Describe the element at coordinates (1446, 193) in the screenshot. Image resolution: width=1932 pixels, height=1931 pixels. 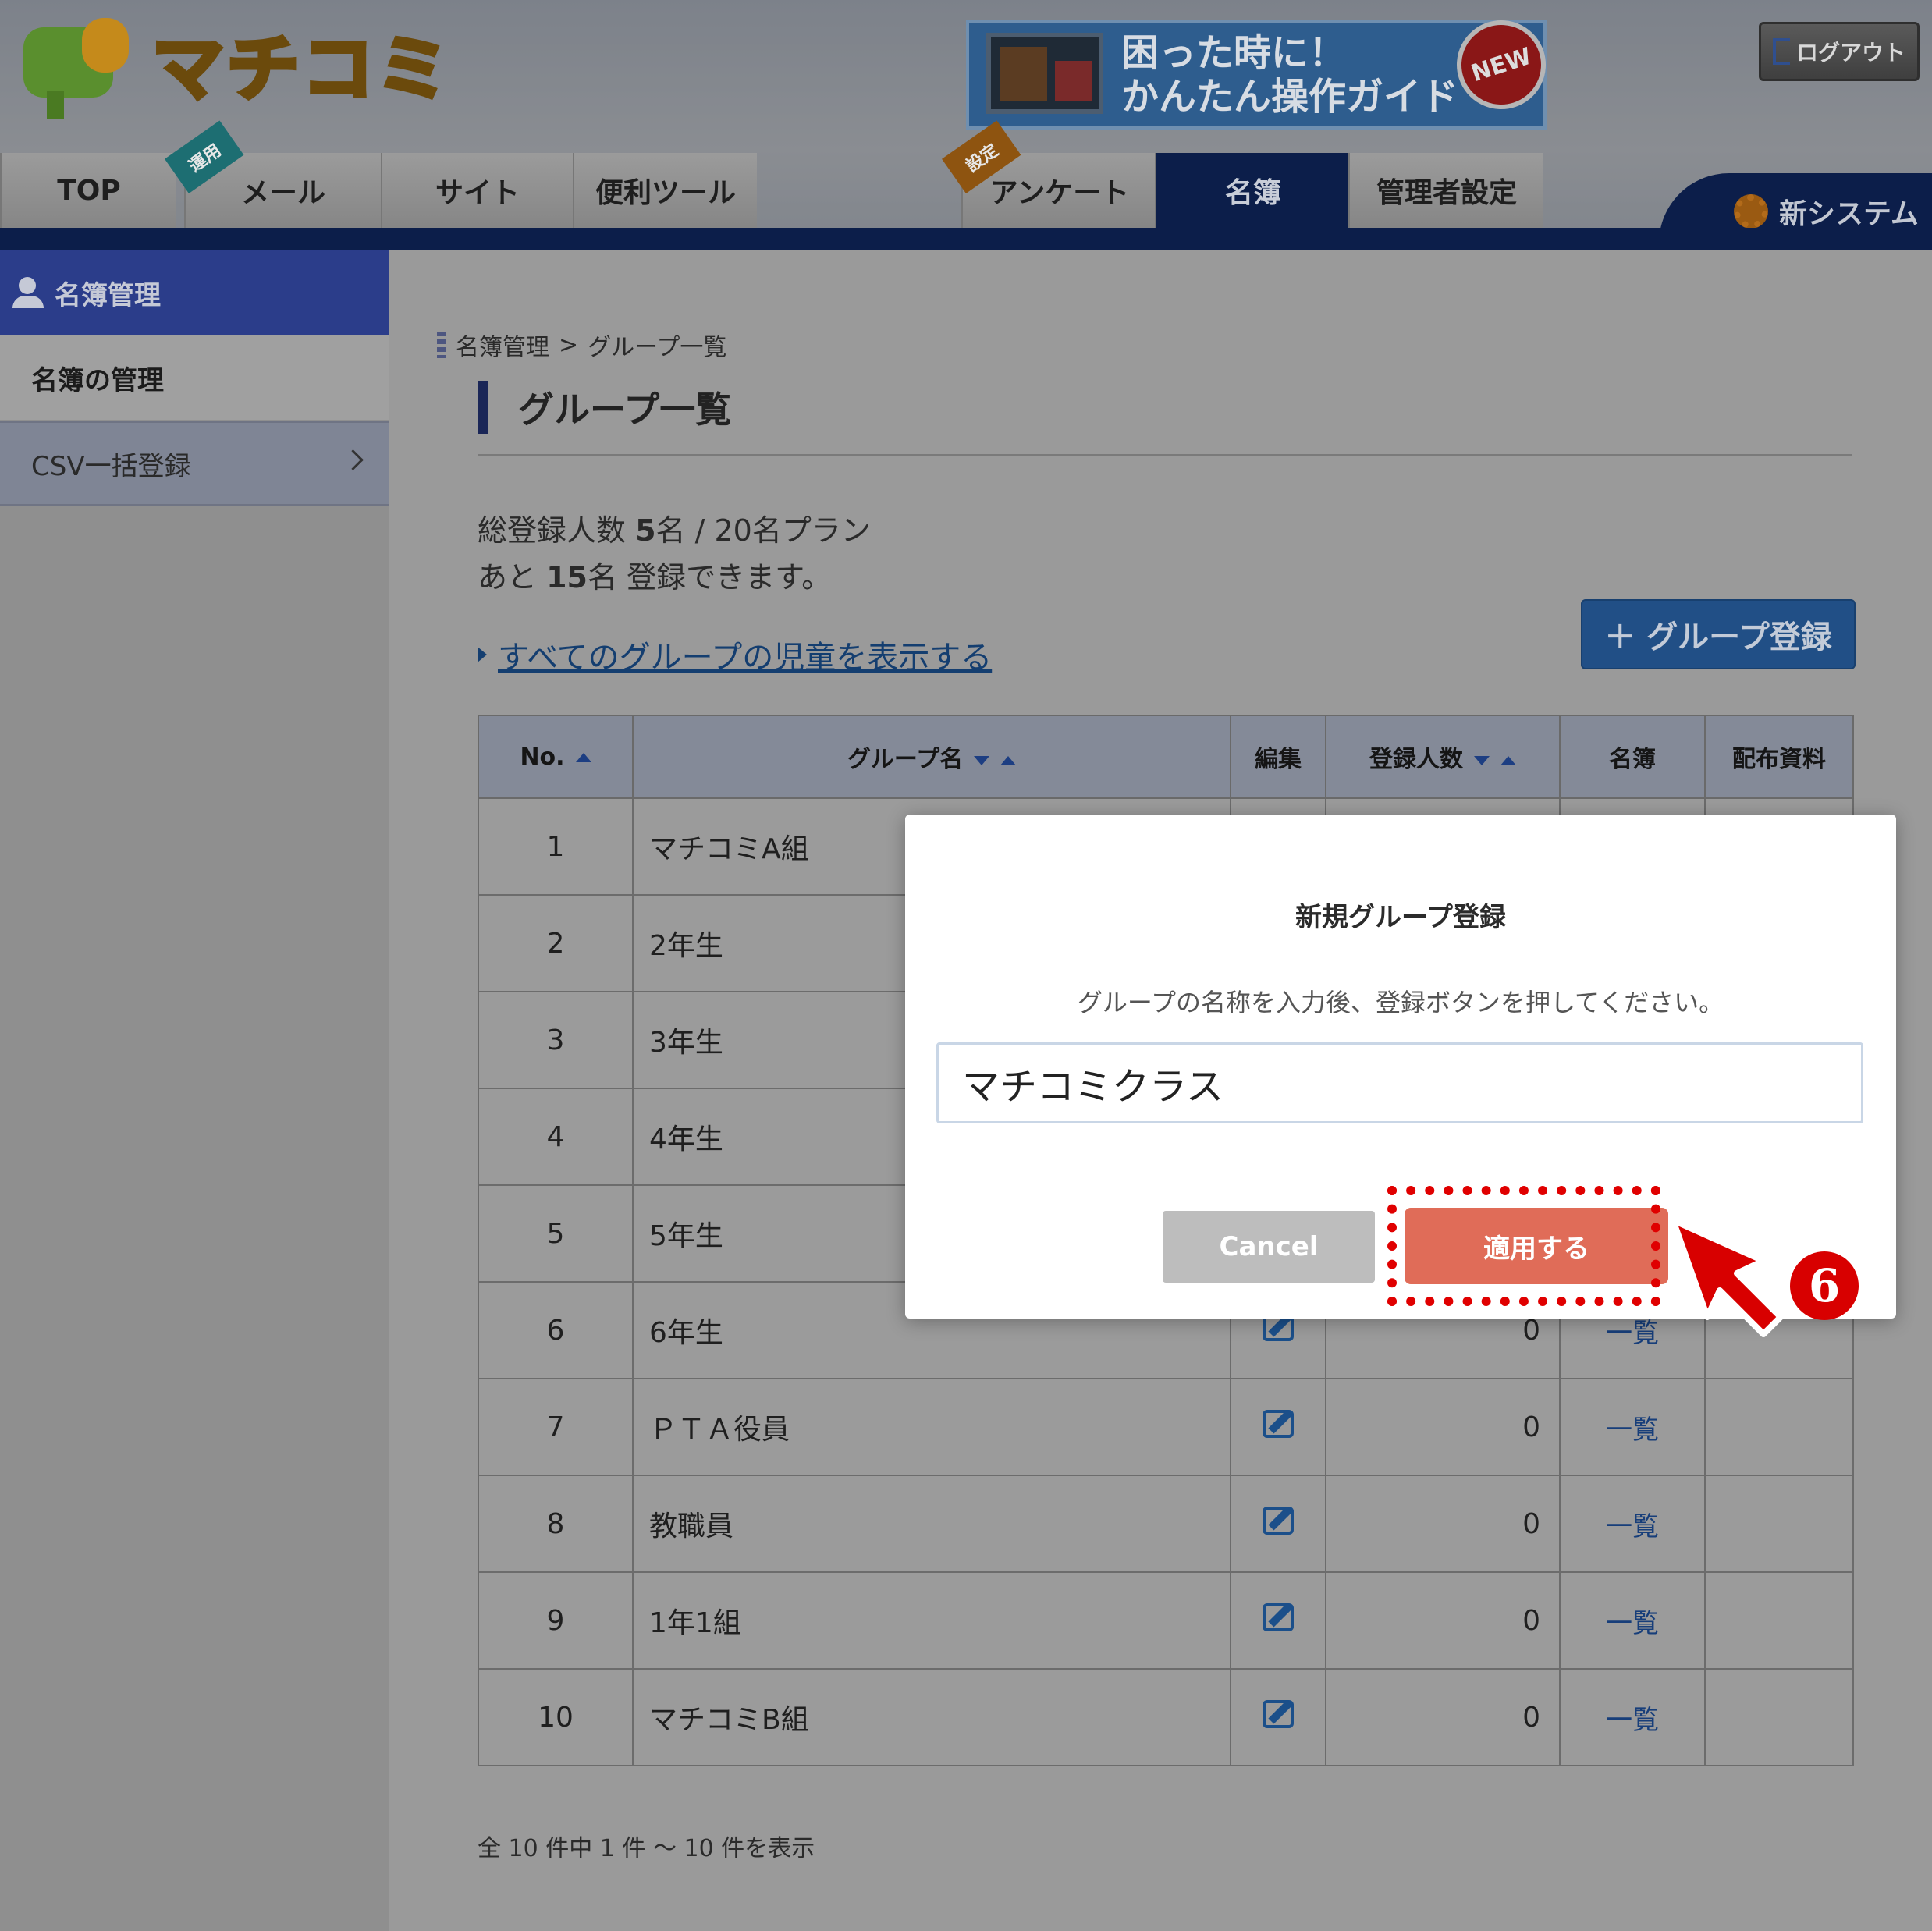
I see `nav-tab-label: 管理者設定` at that location.